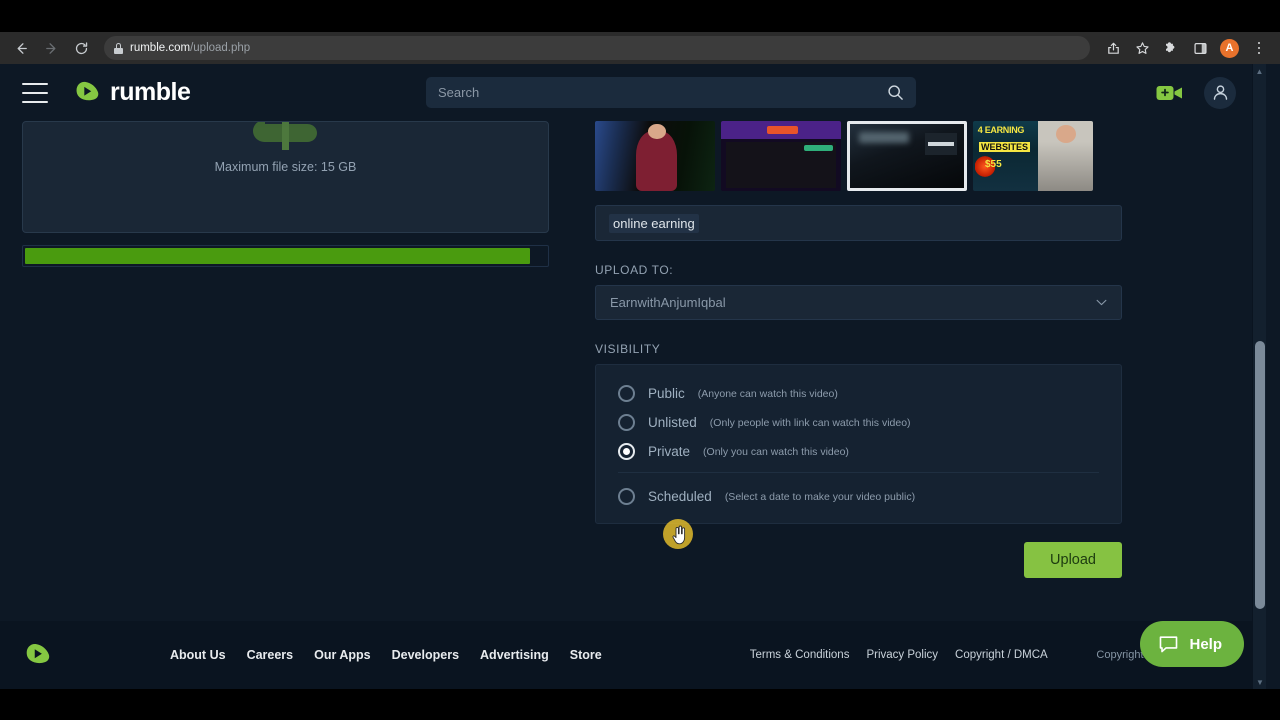  What do you see at coordinates (628, 349) in the screenshot?
I see `visibility-label: VISIBILITY` at bounding box center [628, 349].